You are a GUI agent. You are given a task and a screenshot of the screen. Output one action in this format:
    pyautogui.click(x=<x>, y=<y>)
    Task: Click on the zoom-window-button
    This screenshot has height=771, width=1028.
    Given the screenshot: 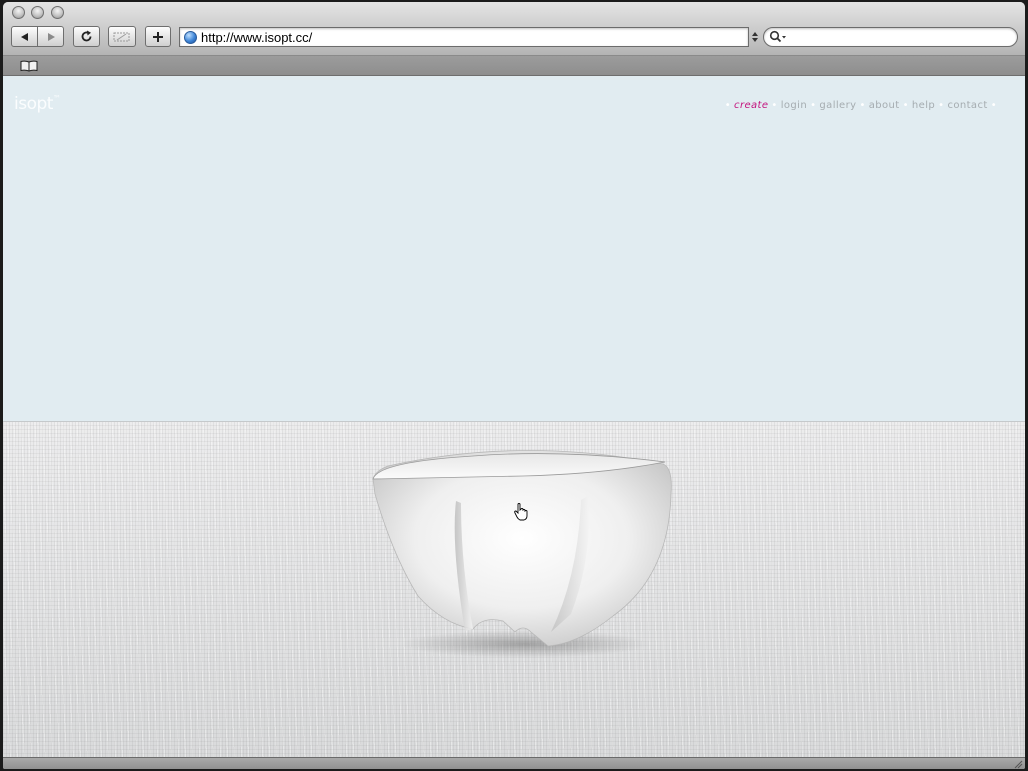 What is the action you would take?
    pyautogui.click(x=57, y=12)
    